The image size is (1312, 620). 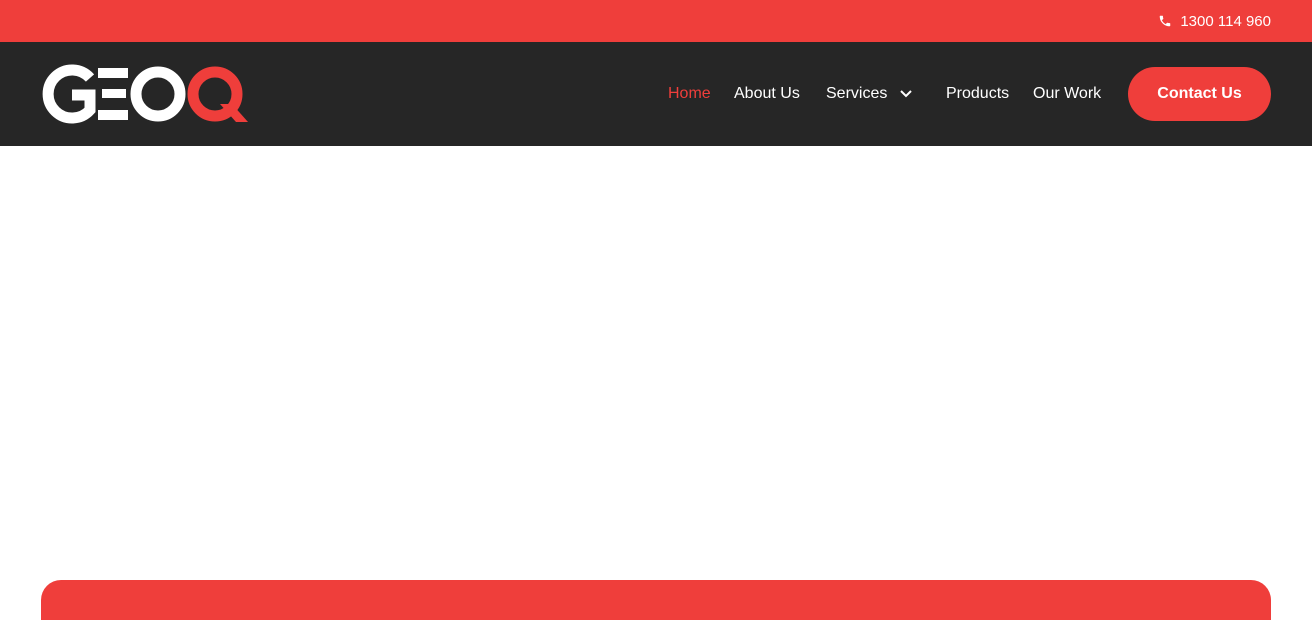 What do you see at coordinates (1165, 21) in the screenshot?
I see `phone-icon` at bounding box center [1165, 21].